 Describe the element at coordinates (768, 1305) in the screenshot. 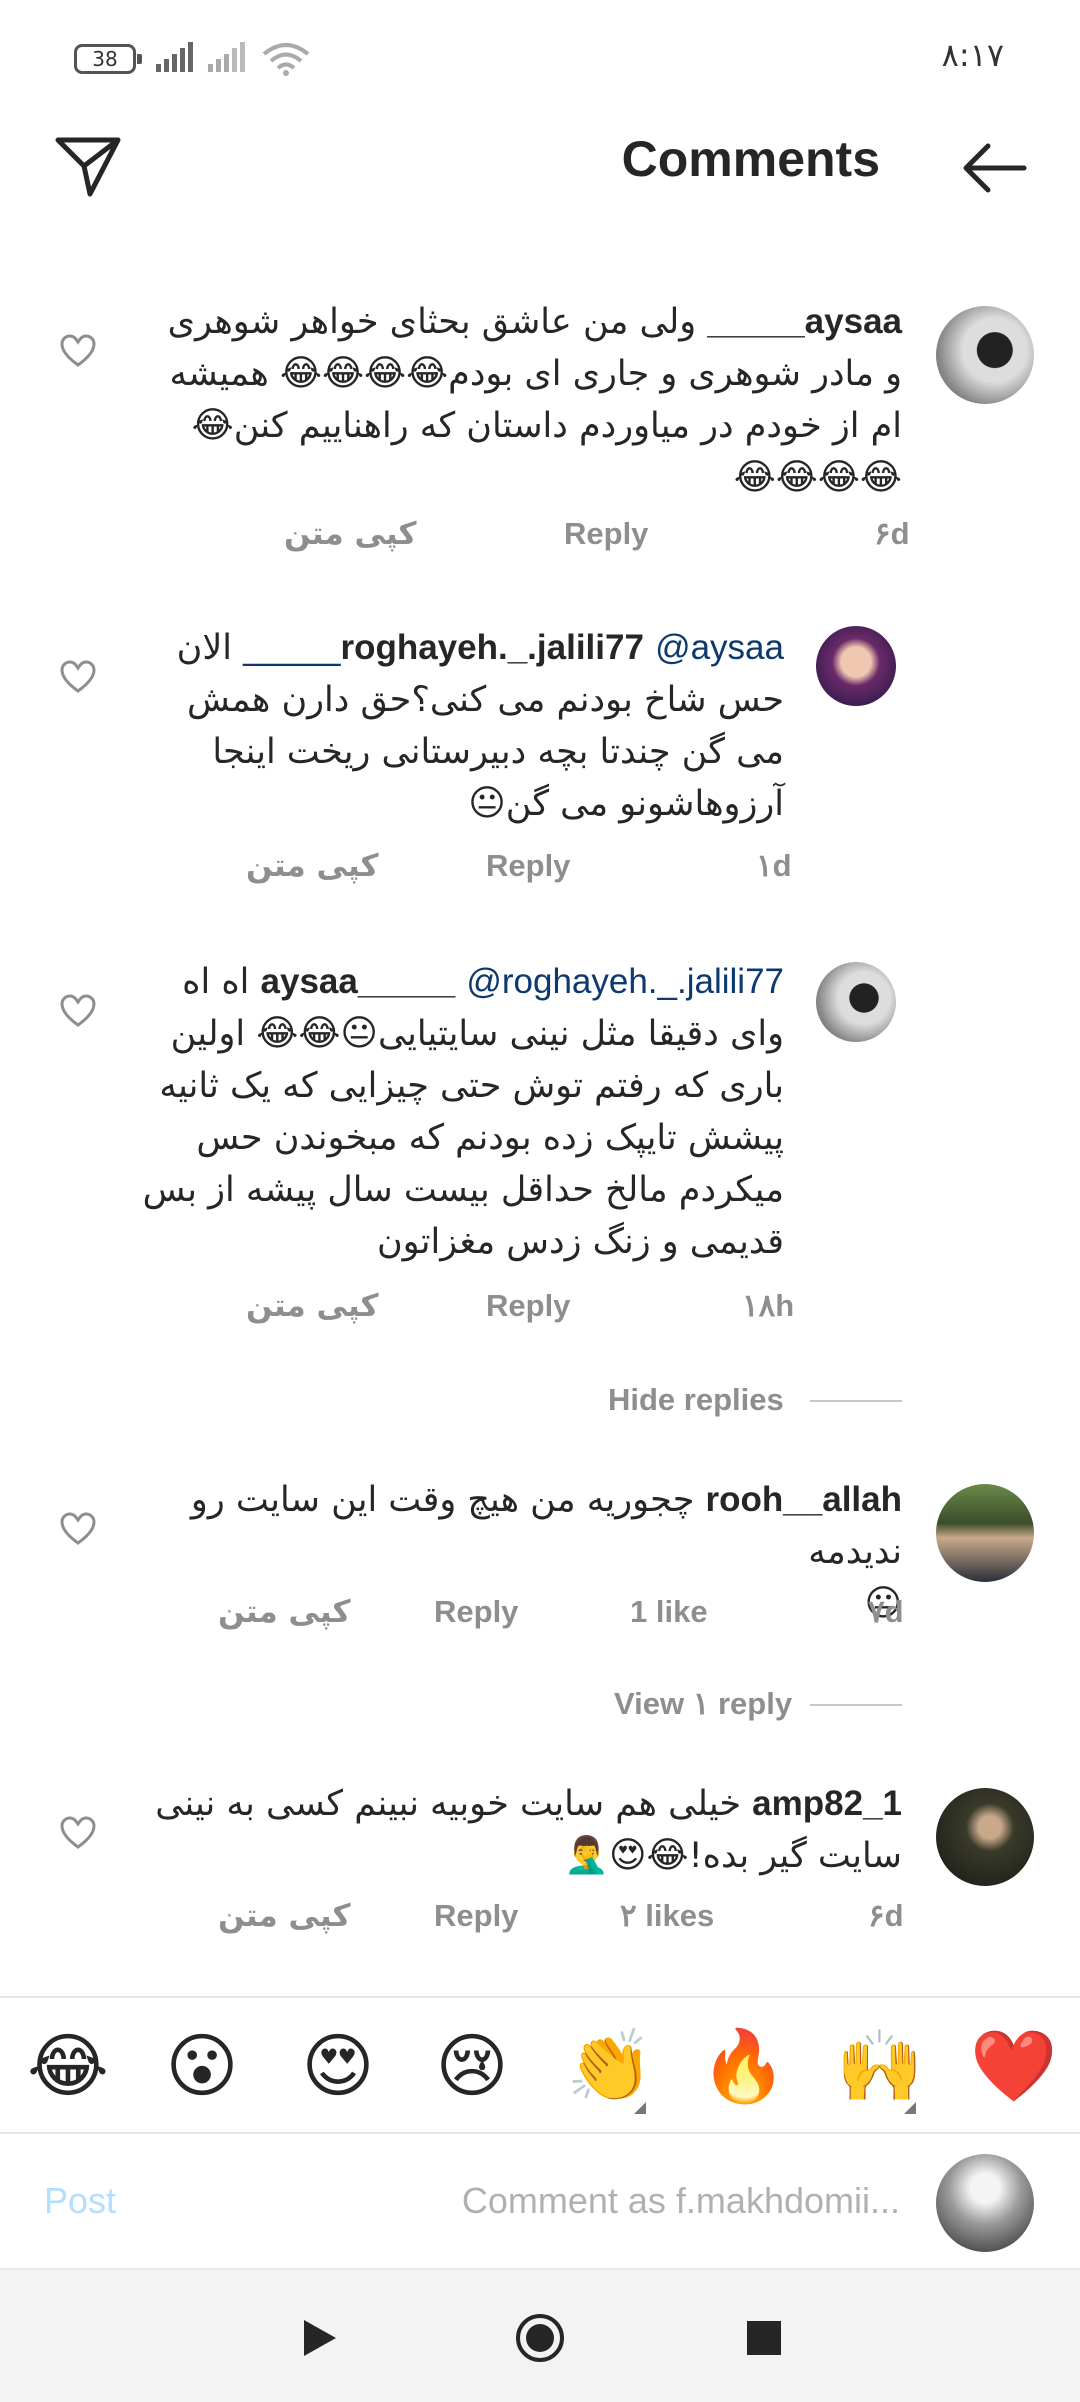

I see `comment-time: ۱۸h` at that location.